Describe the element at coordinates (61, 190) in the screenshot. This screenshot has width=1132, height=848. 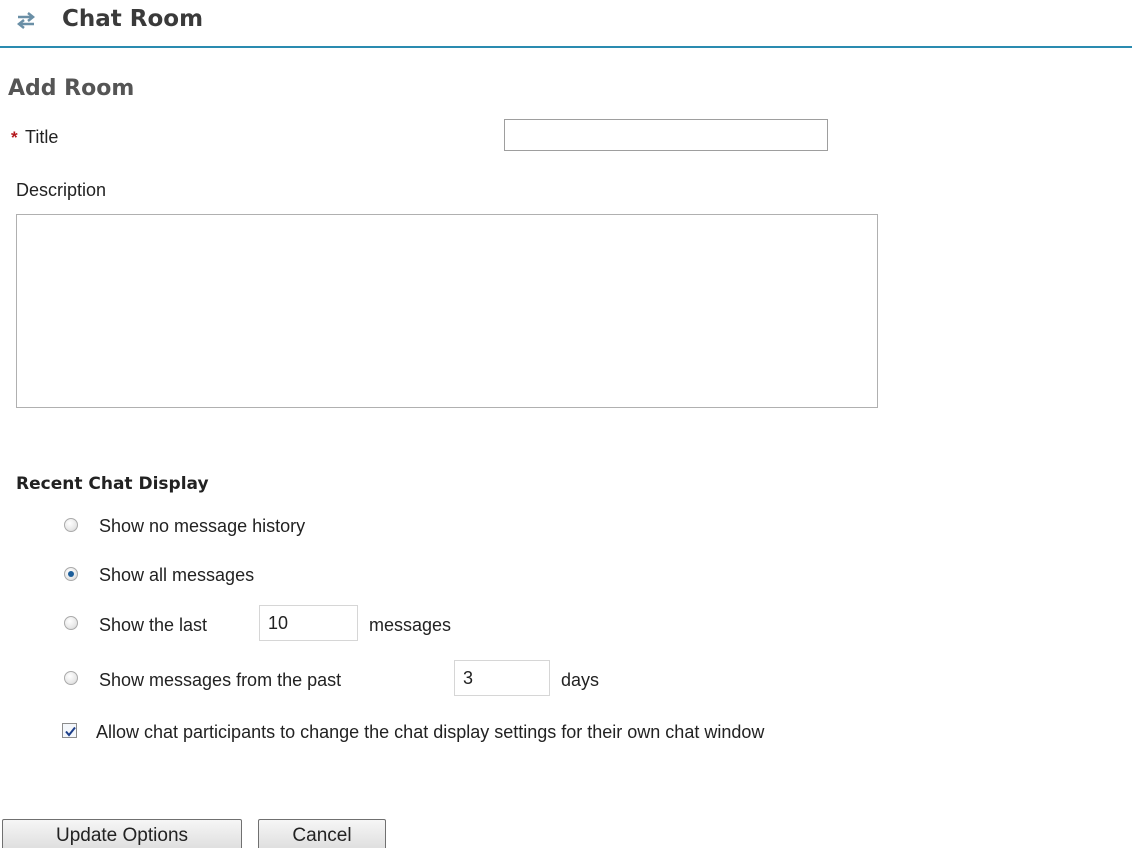
I see `description-label: Description` at that location.